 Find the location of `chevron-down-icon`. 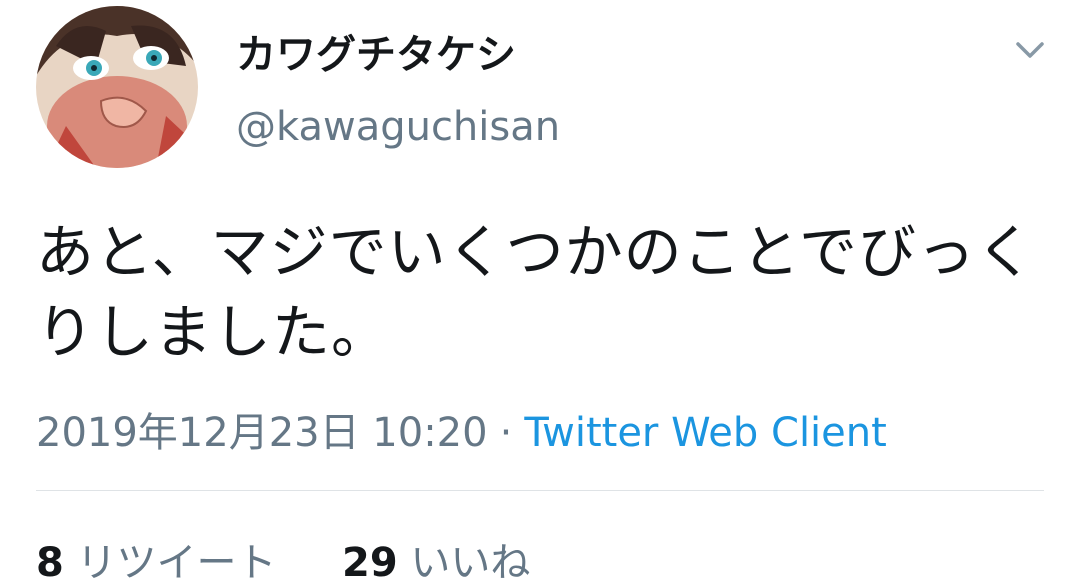

chevron-down-icon is located at coordinates (1030, 50).